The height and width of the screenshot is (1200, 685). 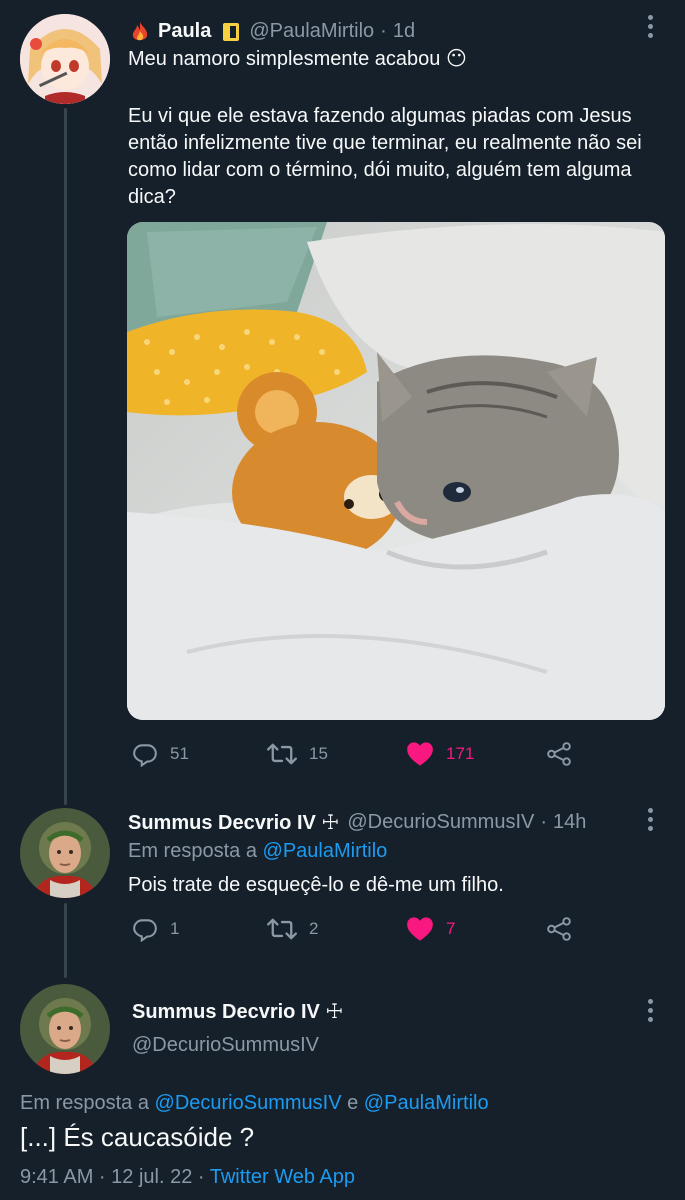 What do you see at coordinates (311, 31) in the screenshot?
I see `author-handle: @PaulaMirtilo` at bounding box center [311, 31].